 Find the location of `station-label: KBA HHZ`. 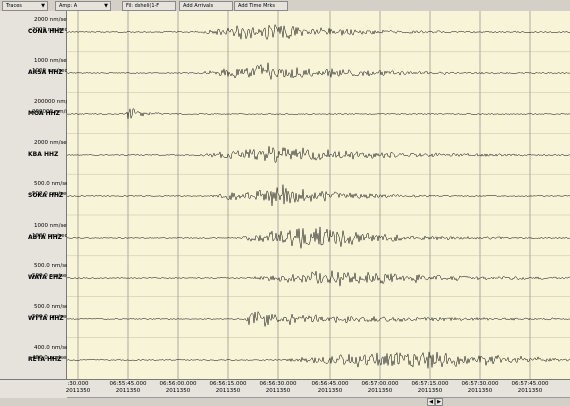

station-label: KBA HHZ is located at coordinates (43, 154).